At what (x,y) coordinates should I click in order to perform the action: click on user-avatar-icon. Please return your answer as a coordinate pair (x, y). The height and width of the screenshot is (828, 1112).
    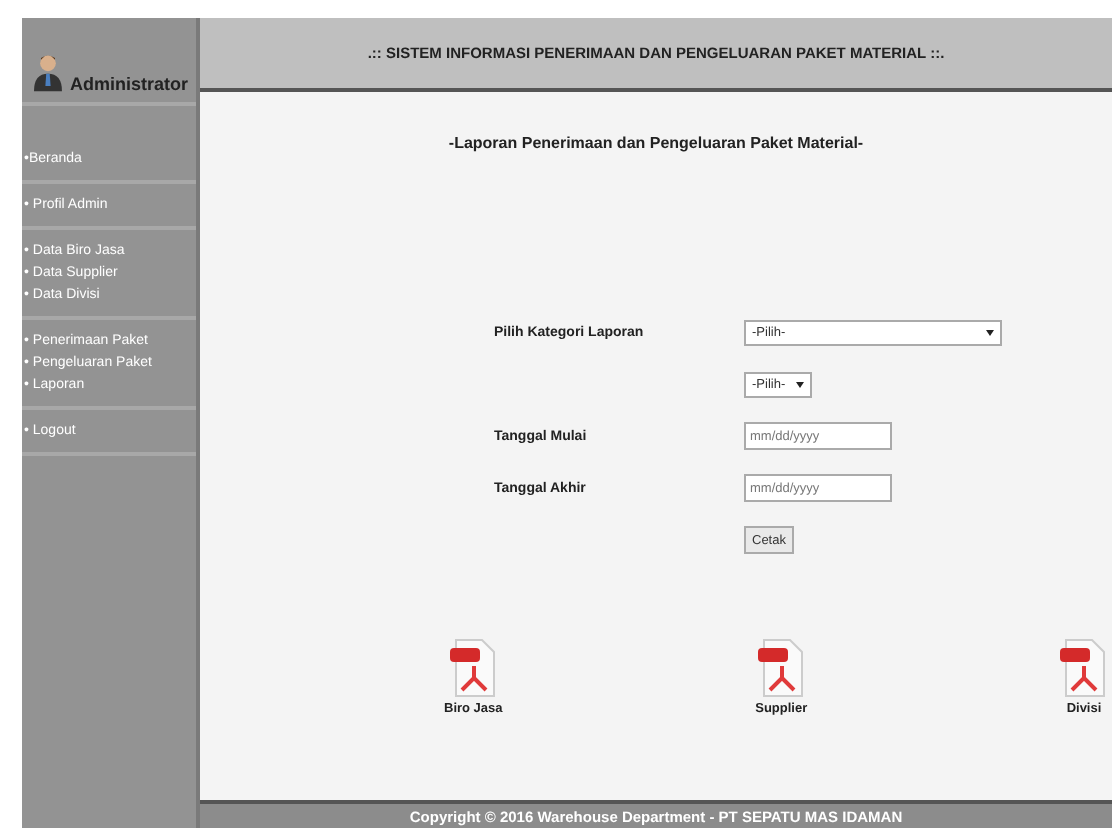
    Looking at the image, I should click on (48, 72).